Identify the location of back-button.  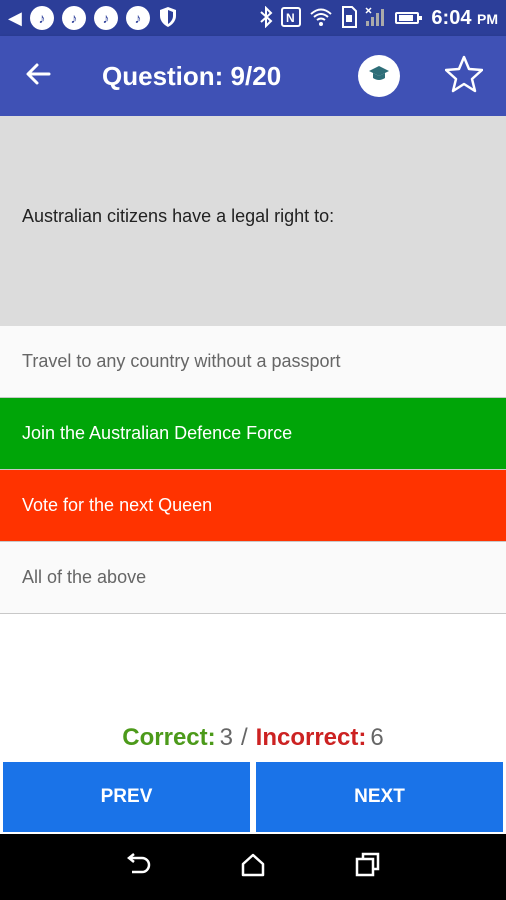
(38, 76).